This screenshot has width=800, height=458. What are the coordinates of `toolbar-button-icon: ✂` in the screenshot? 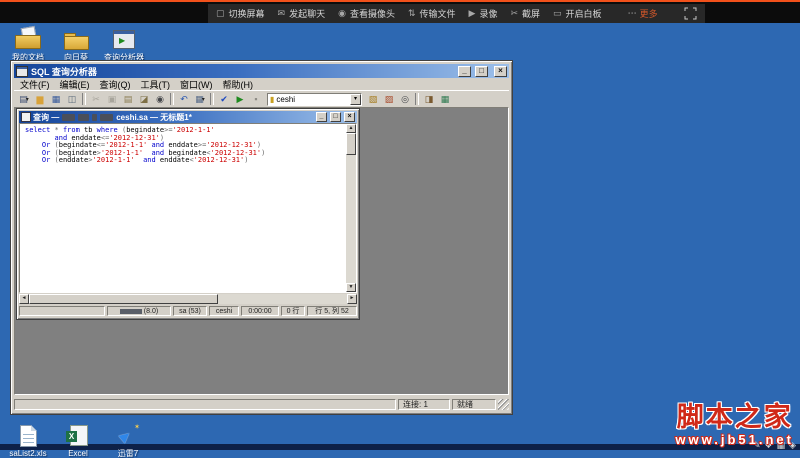 It's located at (96, 99).